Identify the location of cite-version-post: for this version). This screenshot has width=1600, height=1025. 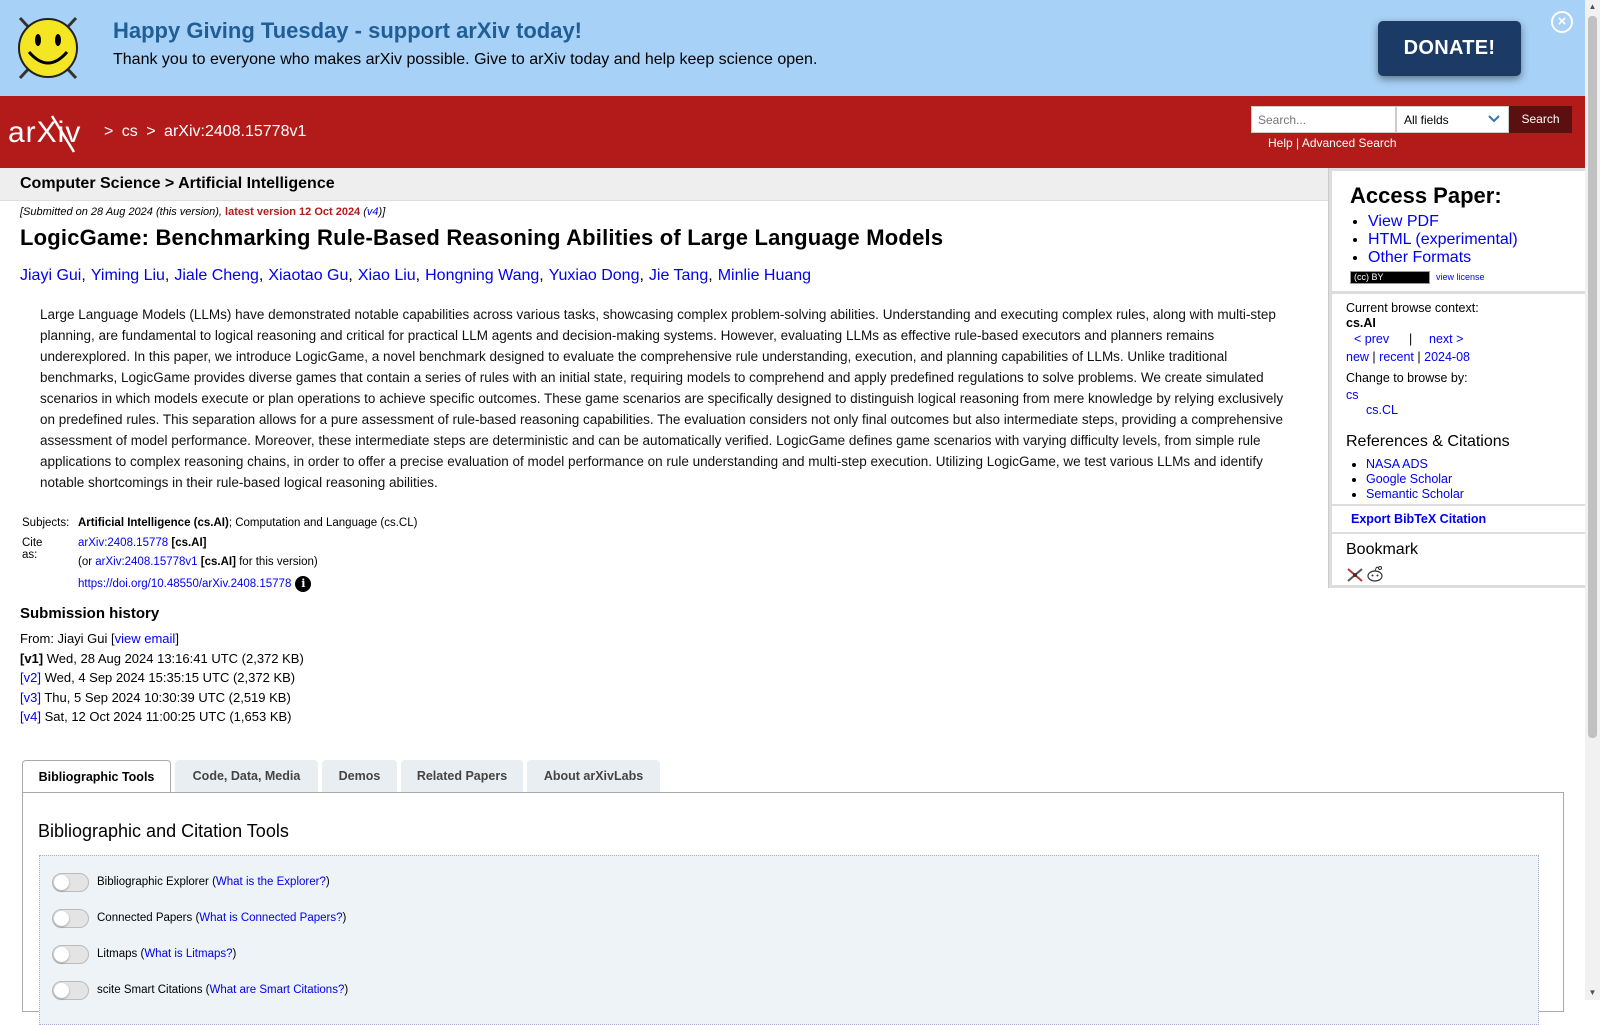
(276, 562).